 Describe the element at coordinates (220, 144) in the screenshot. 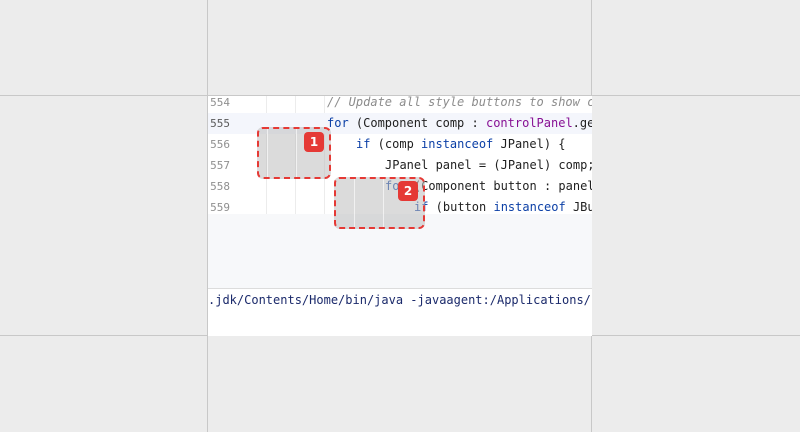

I see `line-number: 556` at that location.